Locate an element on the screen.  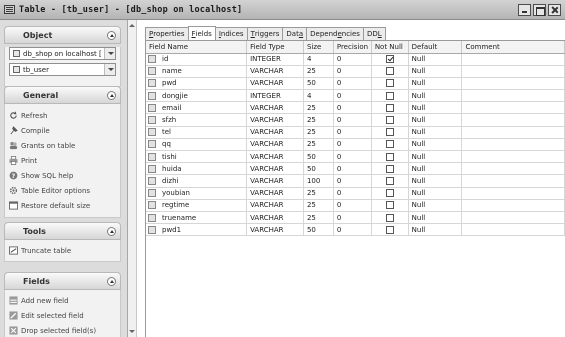
field-name-cell: huida is located at coordinates (197, 169).